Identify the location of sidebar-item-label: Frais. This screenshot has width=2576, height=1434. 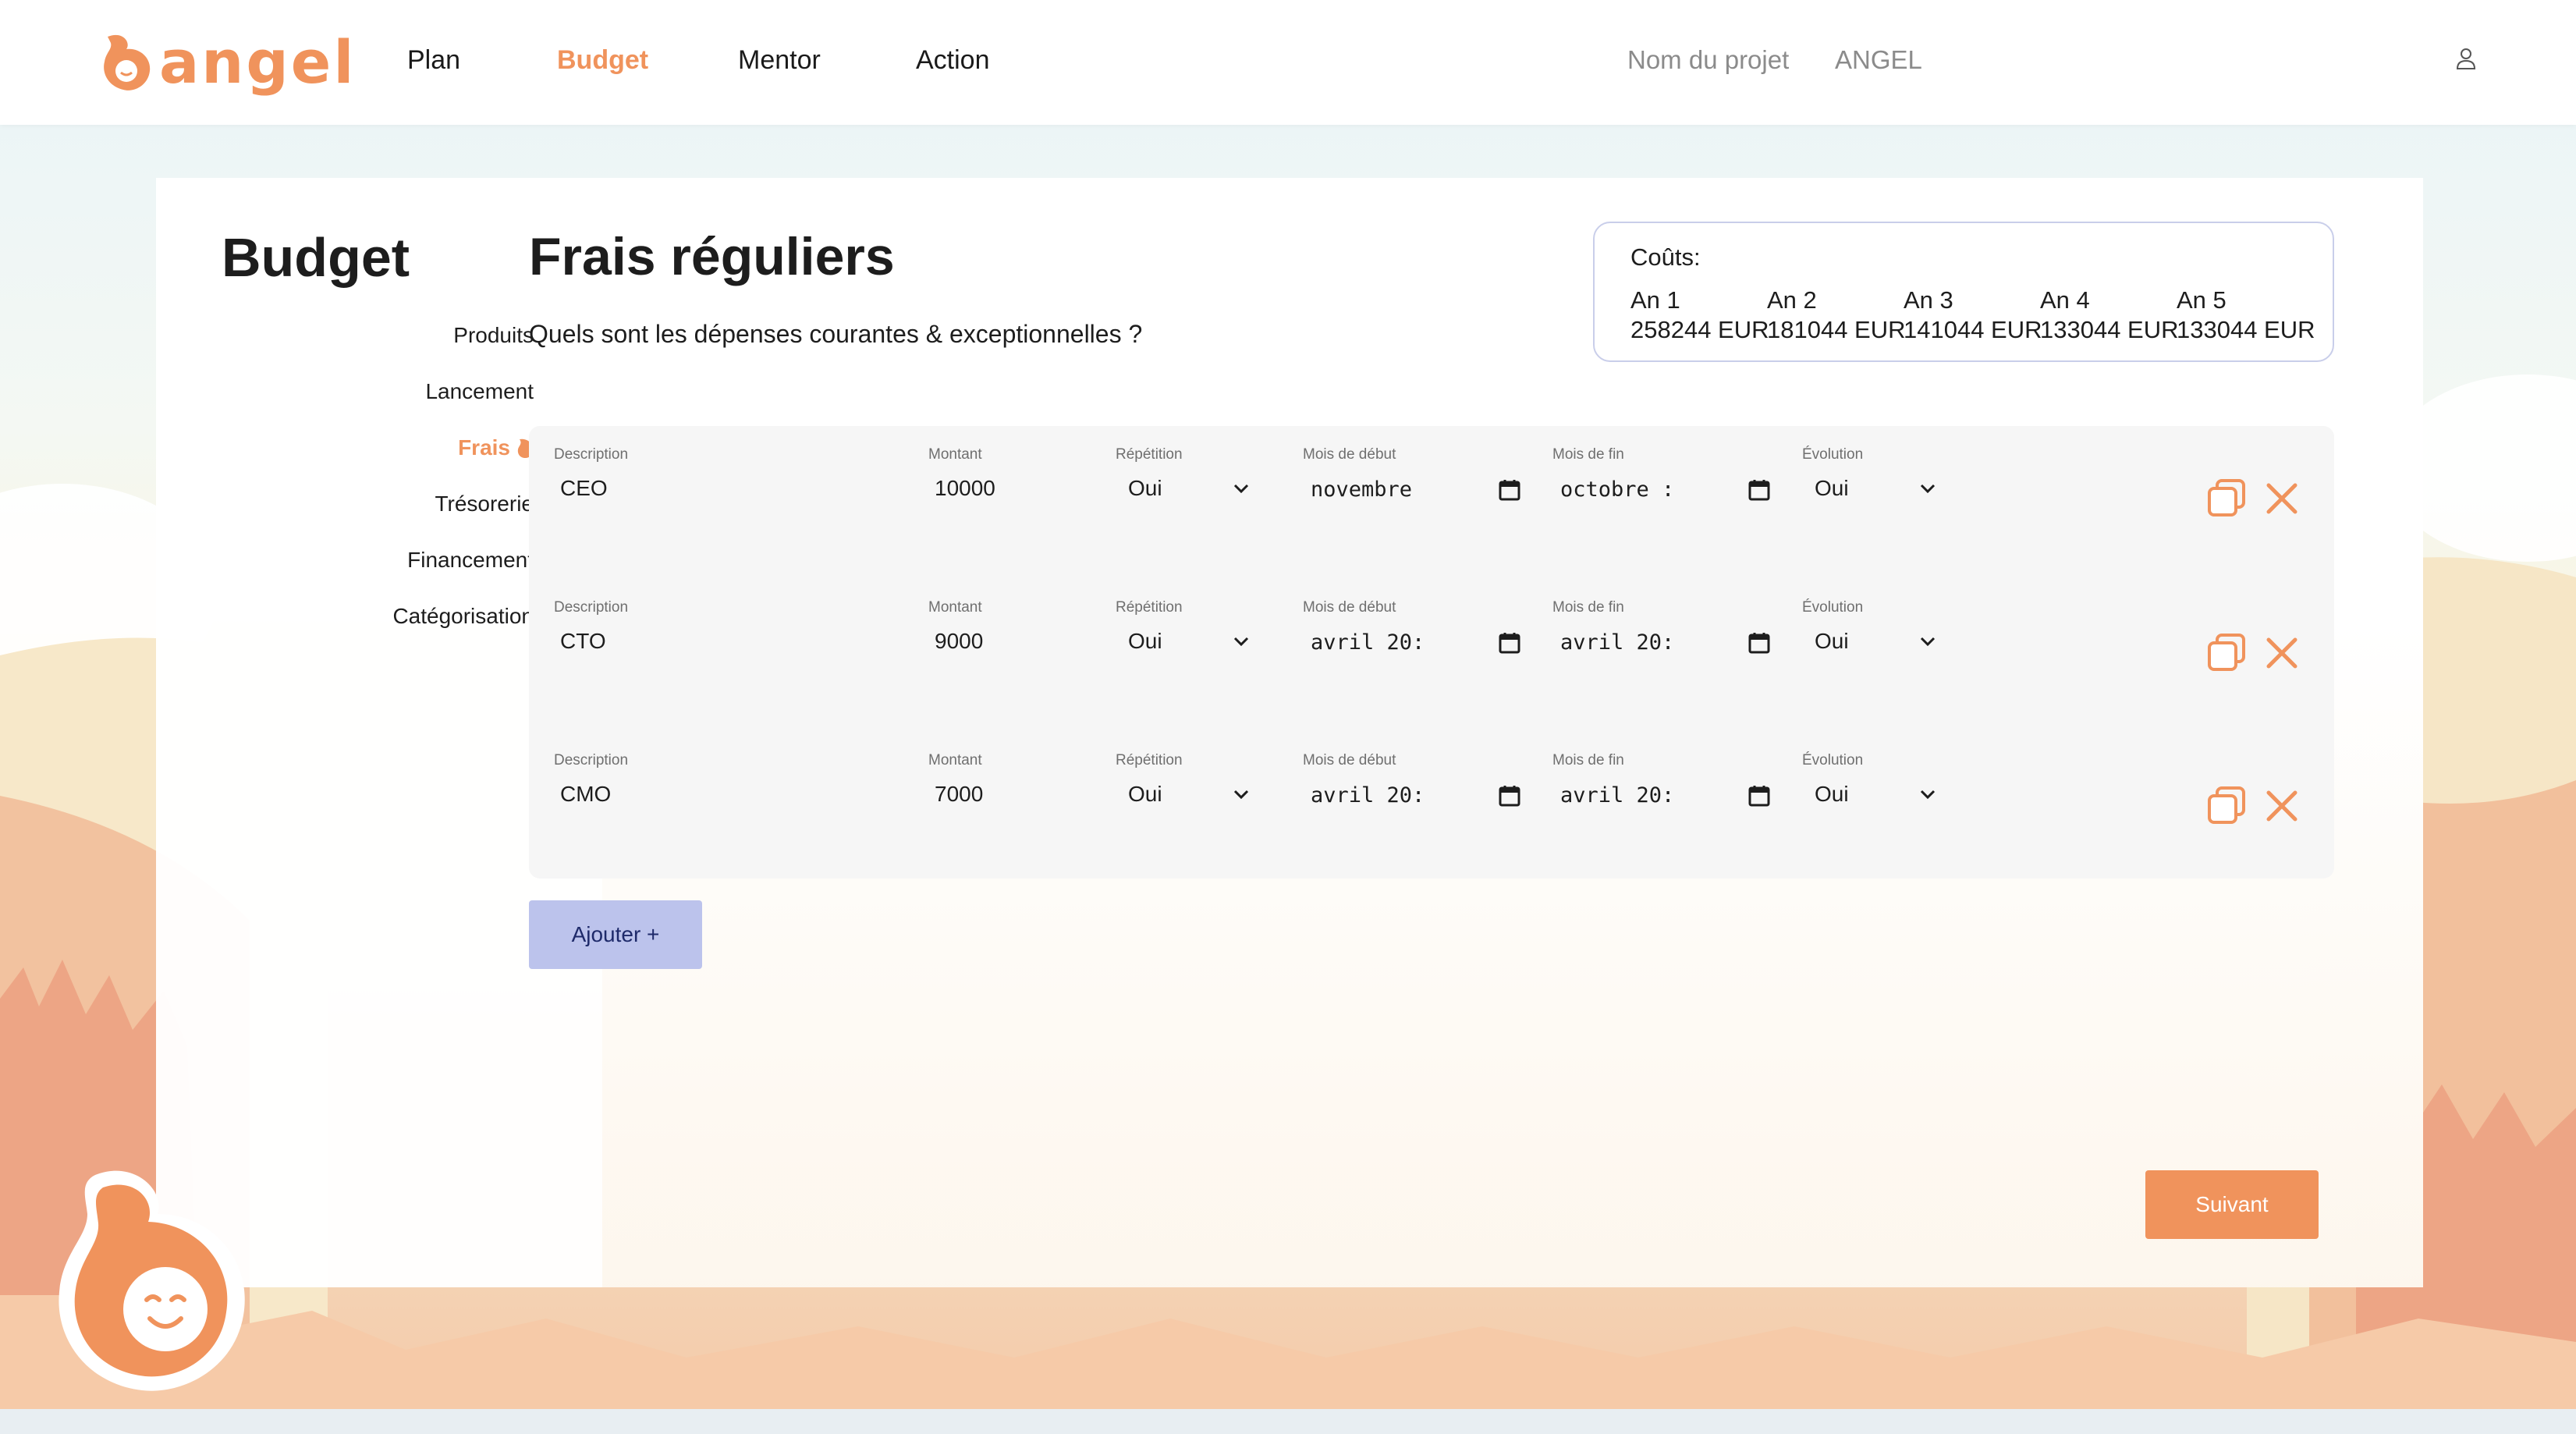
(484, 447).